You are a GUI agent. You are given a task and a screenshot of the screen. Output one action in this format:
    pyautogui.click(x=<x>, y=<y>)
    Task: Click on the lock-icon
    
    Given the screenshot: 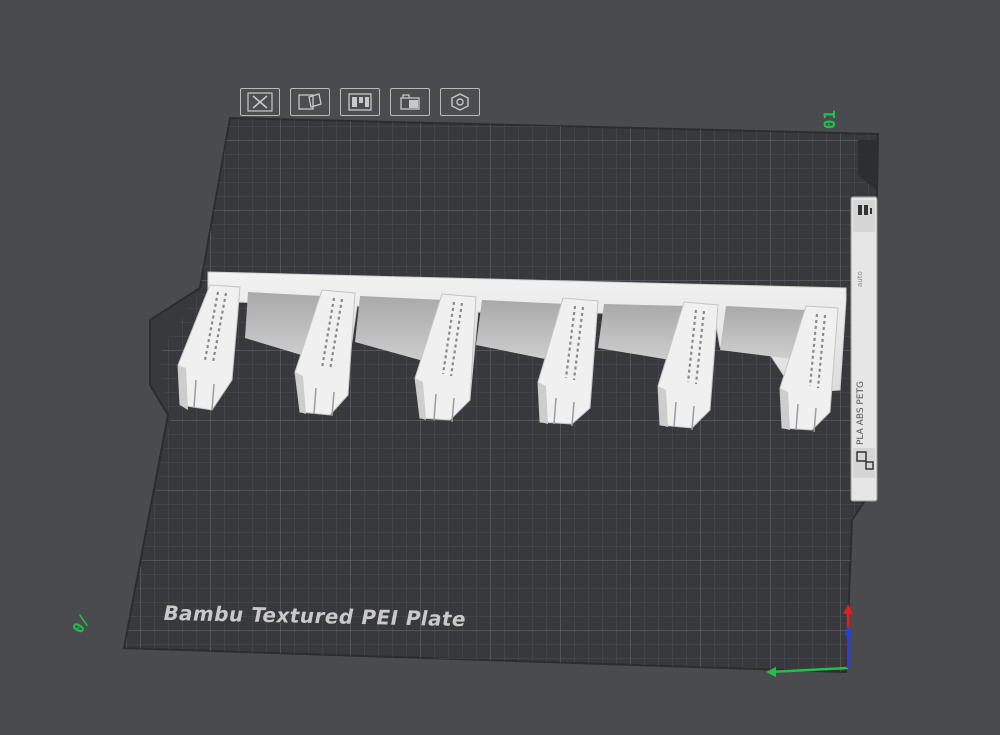 What is the action you would take?
    pyautogui.click(x=410, y=102)
    